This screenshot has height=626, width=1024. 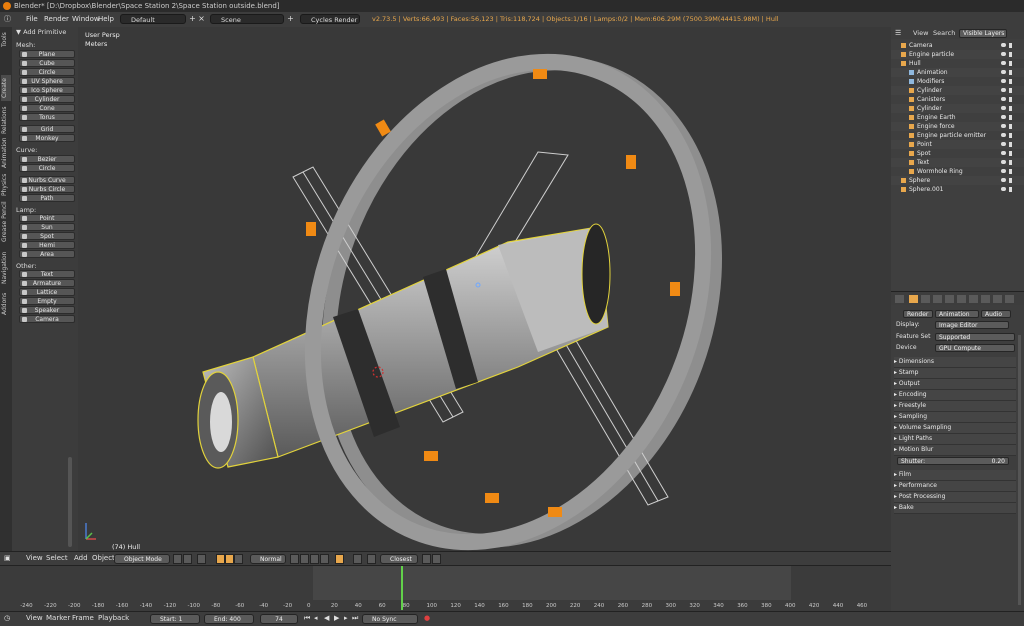 I want to click on outliner-row: Wormhole Ring, so click(x=957, y=171).